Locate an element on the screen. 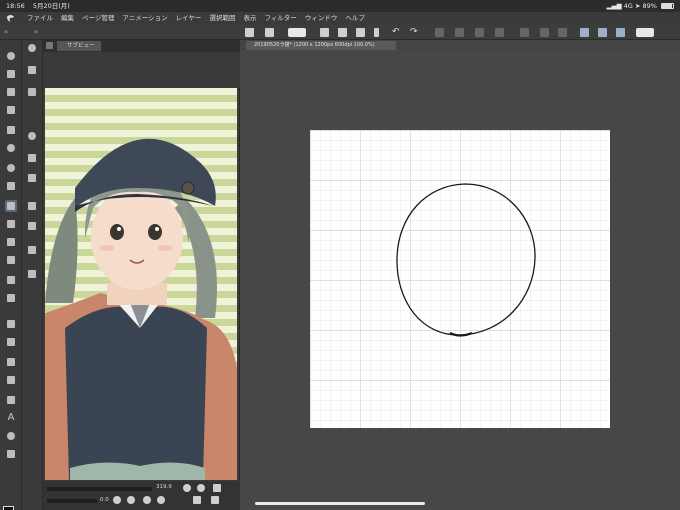  blend-tool-icon is located at coordinates (11, 298).